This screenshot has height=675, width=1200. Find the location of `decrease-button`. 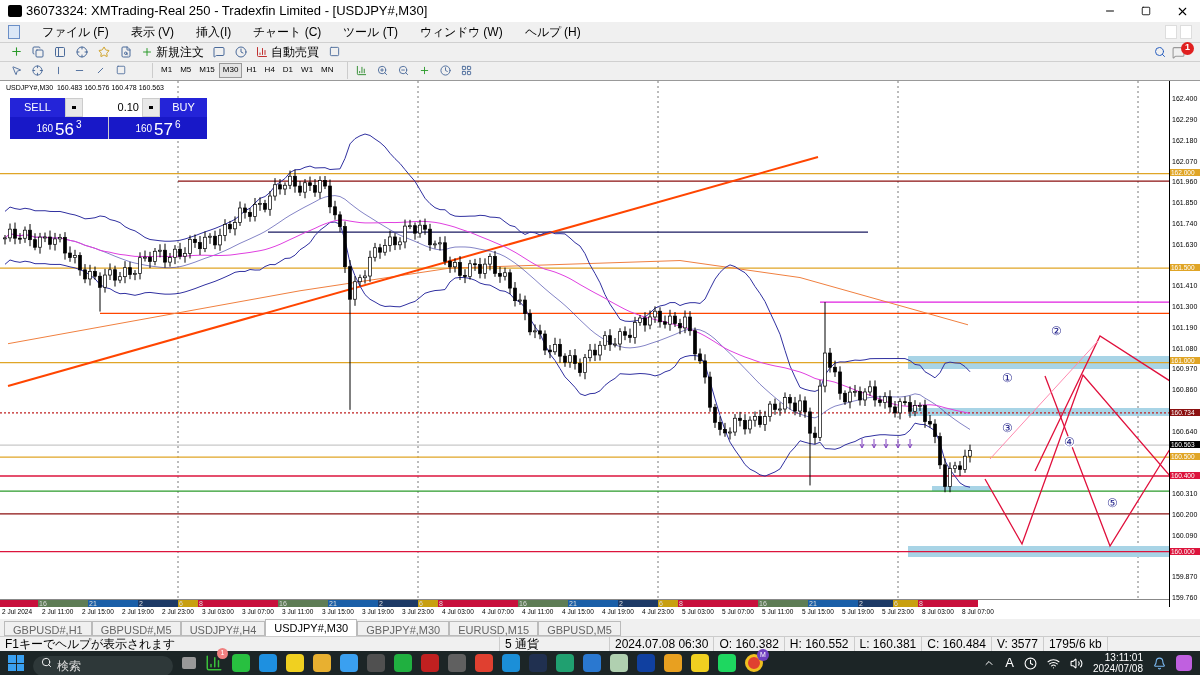

decrease-button is located at coordinates (74, 107).